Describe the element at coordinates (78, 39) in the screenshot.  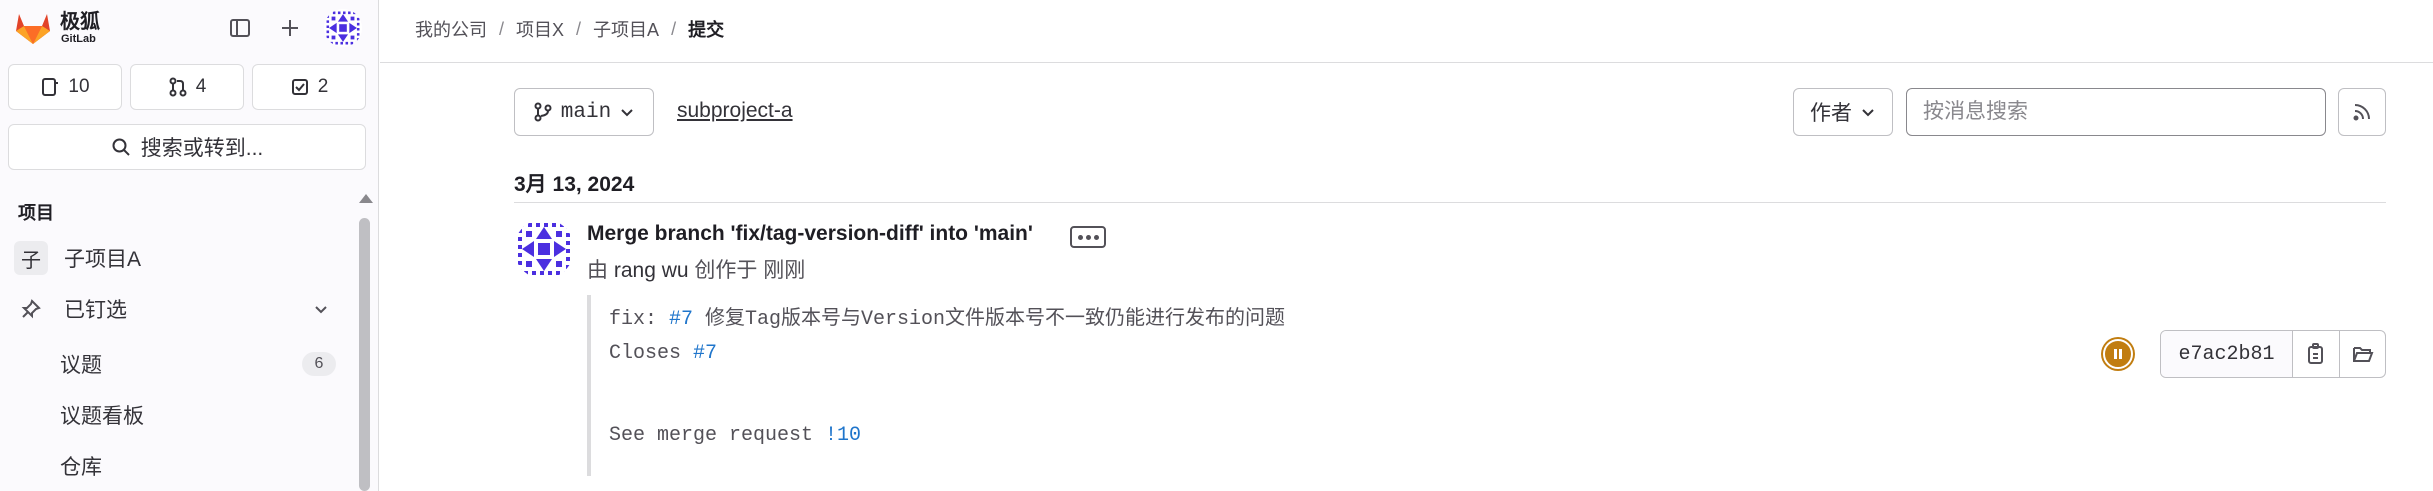
I see `brand-subname: GitLab` at that location.